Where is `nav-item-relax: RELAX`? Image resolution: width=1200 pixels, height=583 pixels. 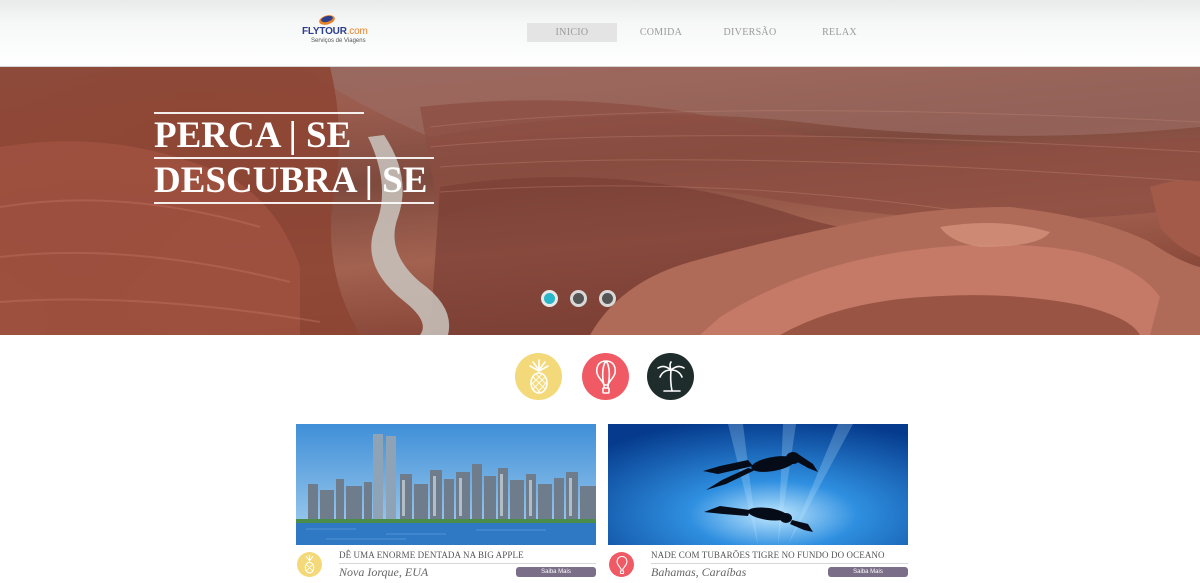 nav-item-relax: RELAX is located at coordinates (839, 32).